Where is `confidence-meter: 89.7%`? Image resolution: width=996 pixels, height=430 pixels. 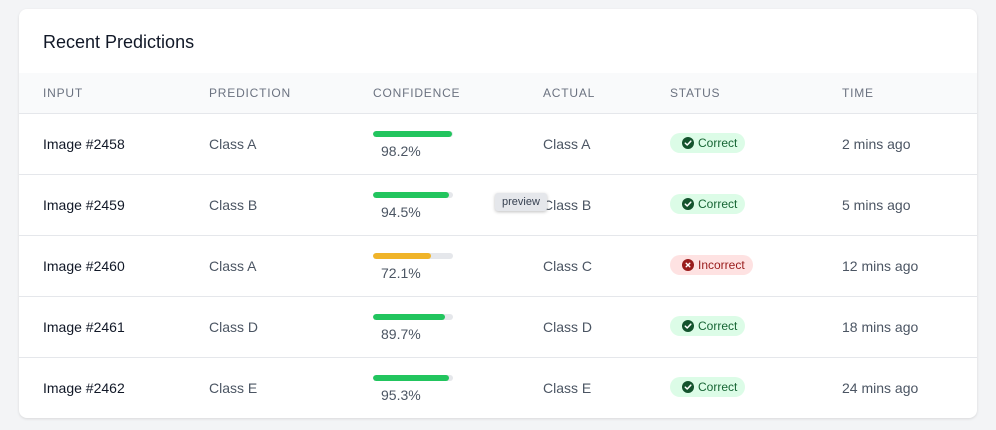 confidence-meter: 89.7% is located at coordinates (413, 328).